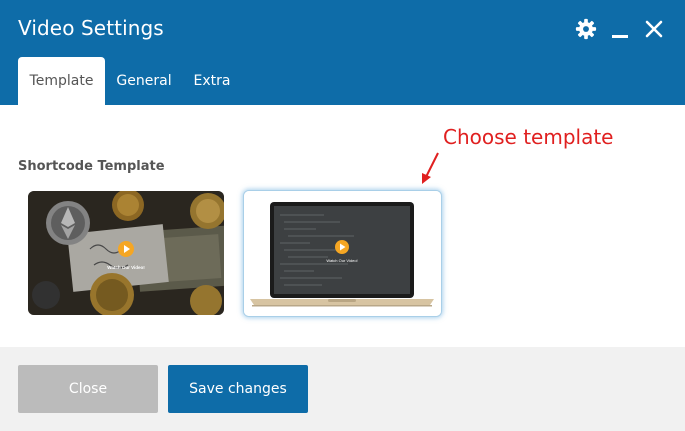 Image resolution: width=685 pixels, height=431 pixels. I want to click on minimize-icon, so click(620, 29).